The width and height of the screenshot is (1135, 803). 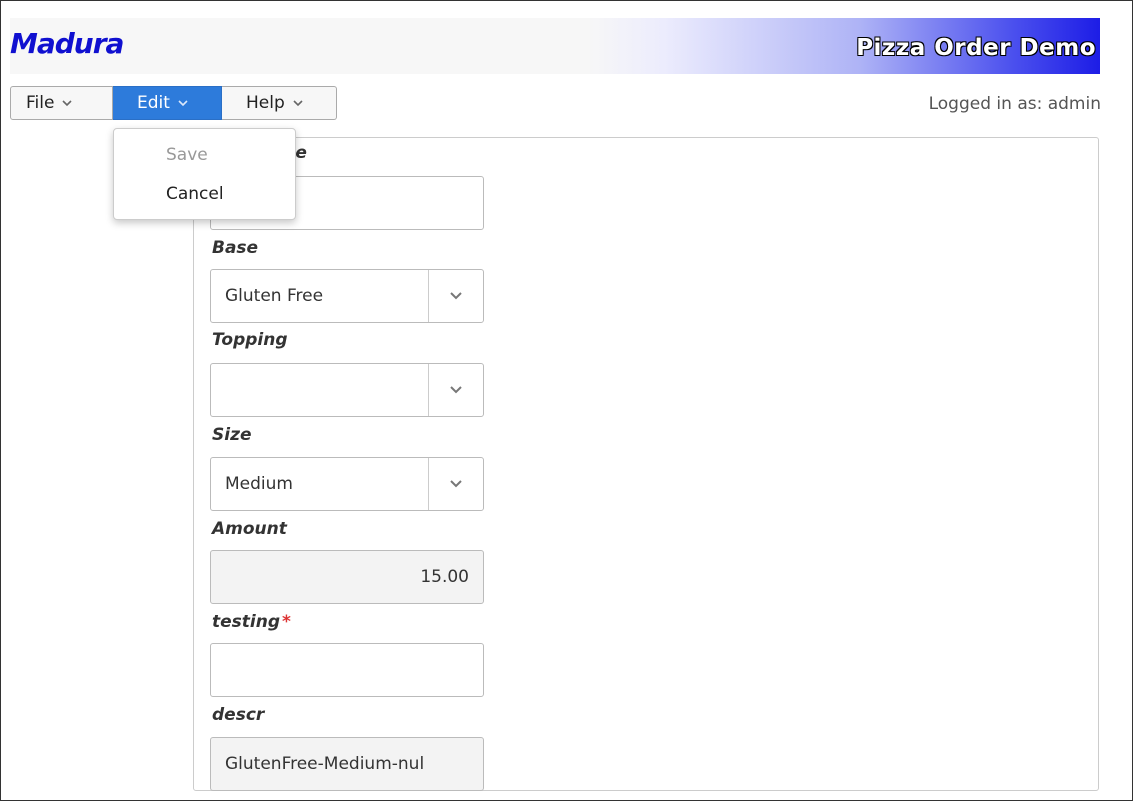 What do you see at coordinates (232, 435) in the screenshot?
I see `size-label: Size` at bounding box center [232, 435].